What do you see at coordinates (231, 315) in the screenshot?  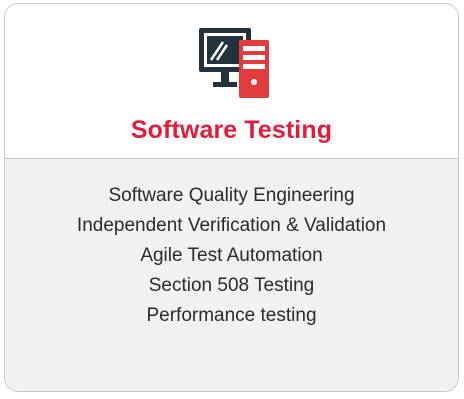 I see `list-item: Performance testing` at bounding box center [231, 315].